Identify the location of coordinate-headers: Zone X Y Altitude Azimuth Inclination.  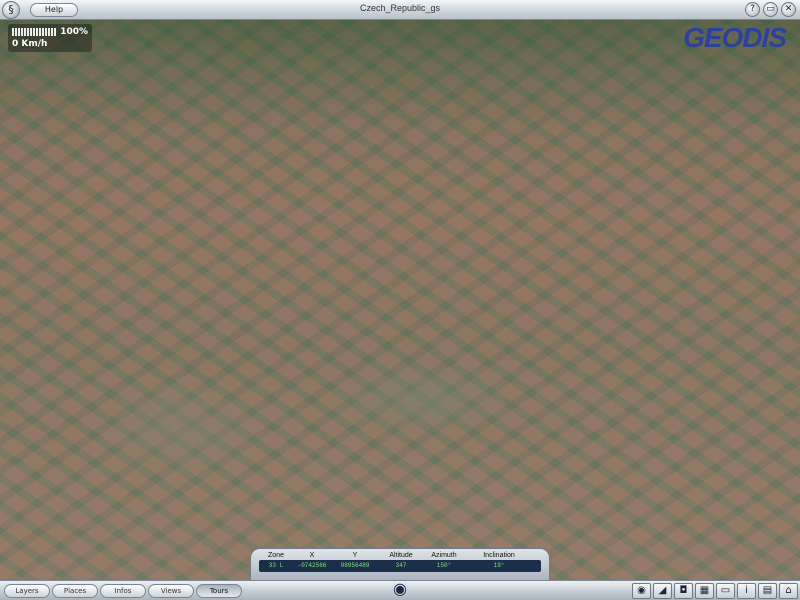
(400, 555).